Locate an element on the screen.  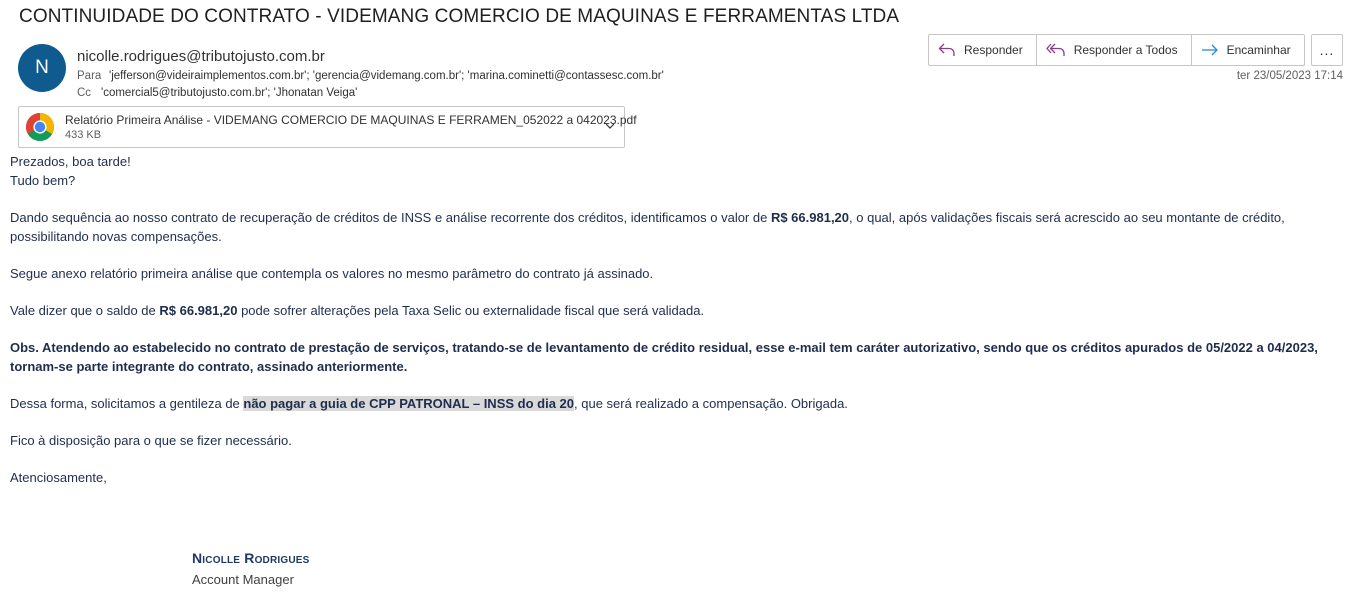
forward-button: Encaminhar is located at coordinates (1248, 50).